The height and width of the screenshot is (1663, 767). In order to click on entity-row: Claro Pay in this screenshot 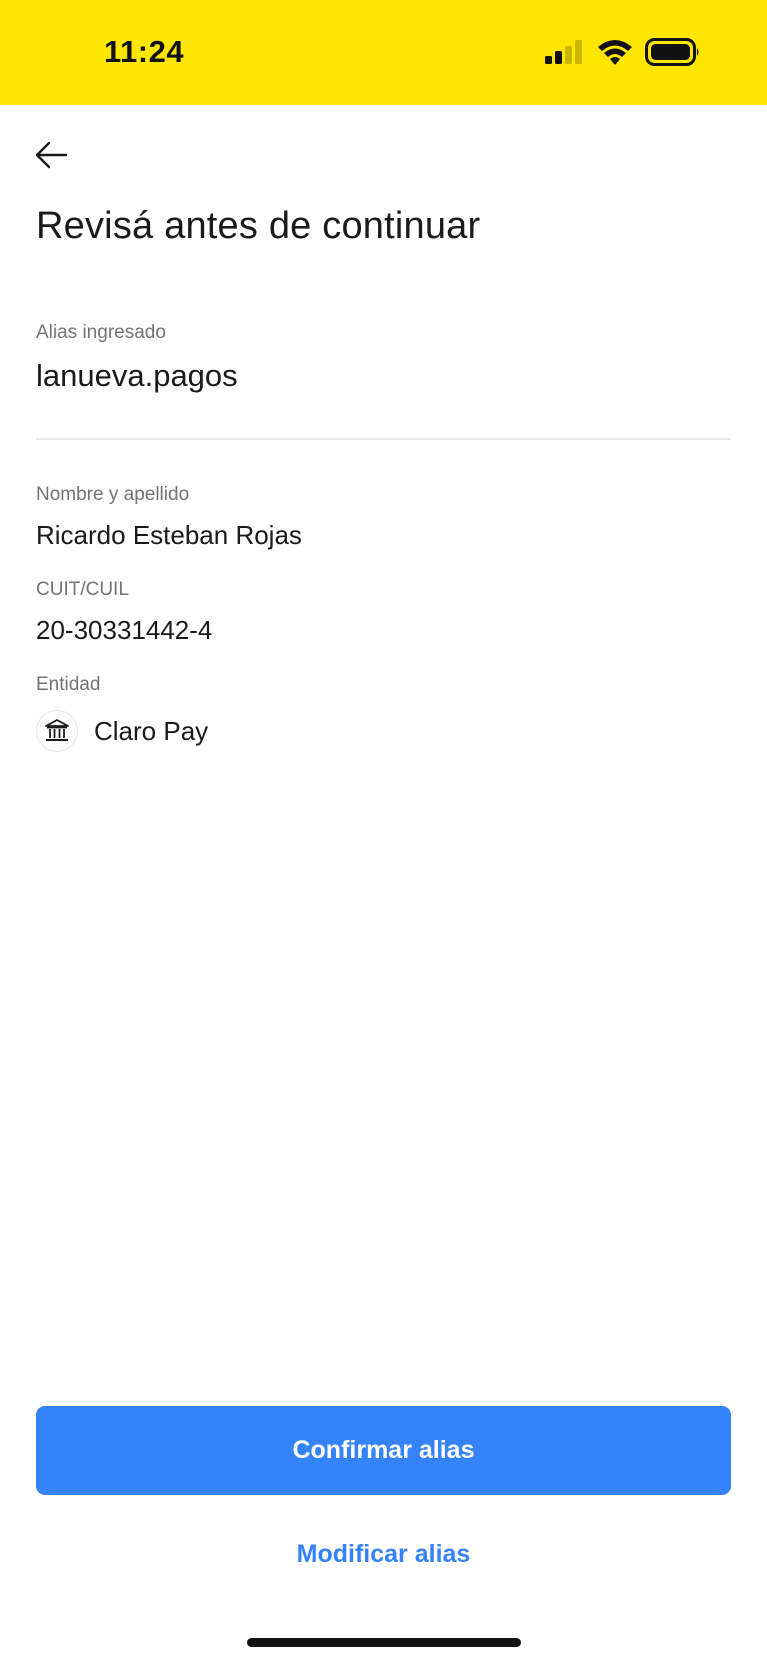, I will do `click(122, 731)`.